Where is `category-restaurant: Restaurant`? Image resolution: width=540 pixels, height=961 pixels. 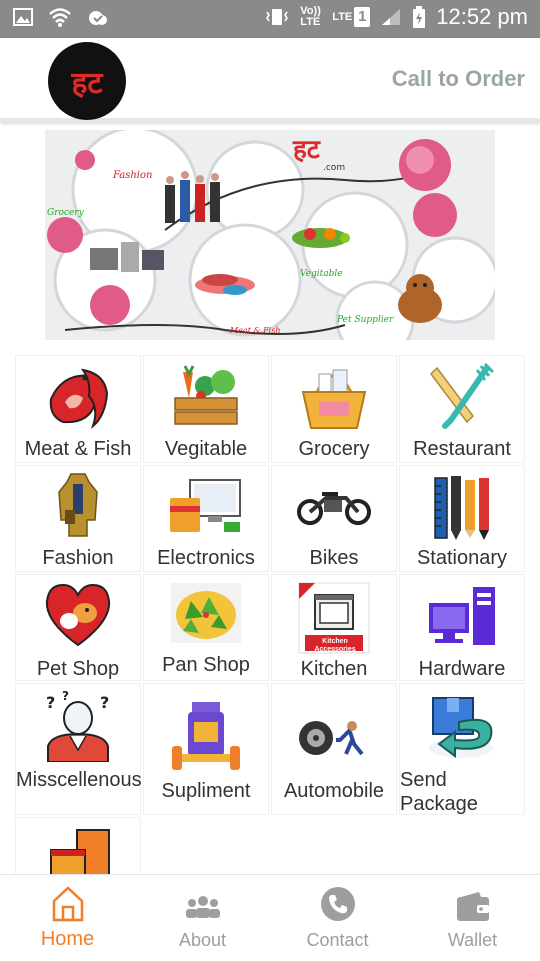
category-restaurant: Restaurant is located at coordinates (462, 409).